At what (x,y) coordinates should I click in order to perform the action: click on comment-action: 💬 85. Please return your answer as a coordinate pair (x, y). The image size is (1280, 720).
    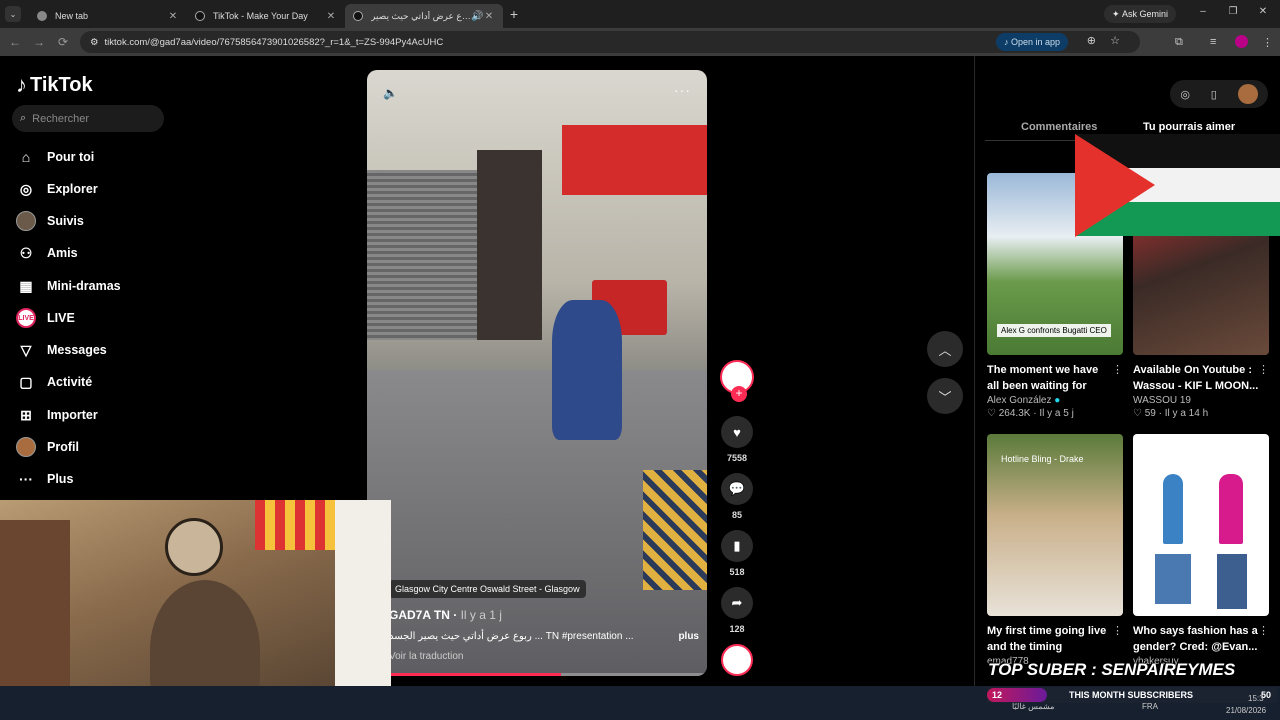
    Looking at the image, I should click on (737, 496).